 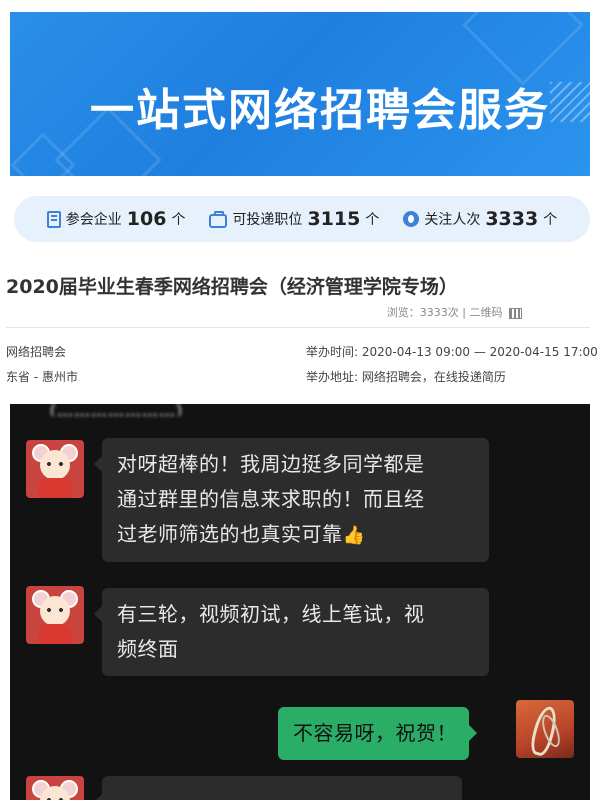 I want to click on chat-bubble-incoming: 有三轮，视频初试，线上笔试，视 频终面, so click(x=291, y=632).